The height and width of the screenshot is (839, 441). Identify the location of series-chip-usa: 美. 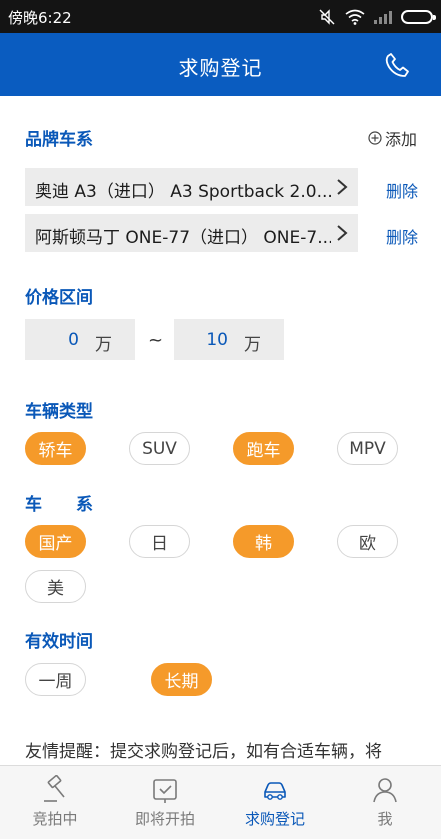
(55, 586).